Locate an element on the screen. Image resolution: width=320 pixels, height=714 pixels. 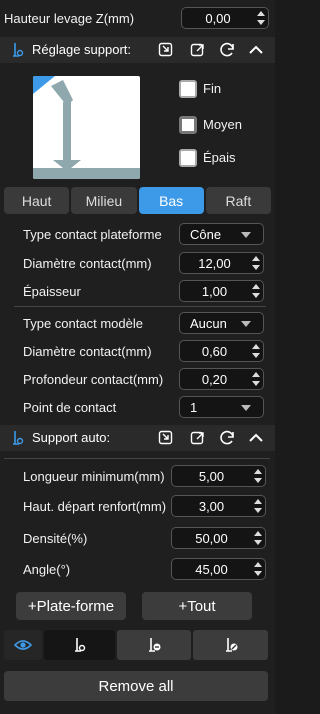
support-remove-icon is located at coordinates (155, 645).